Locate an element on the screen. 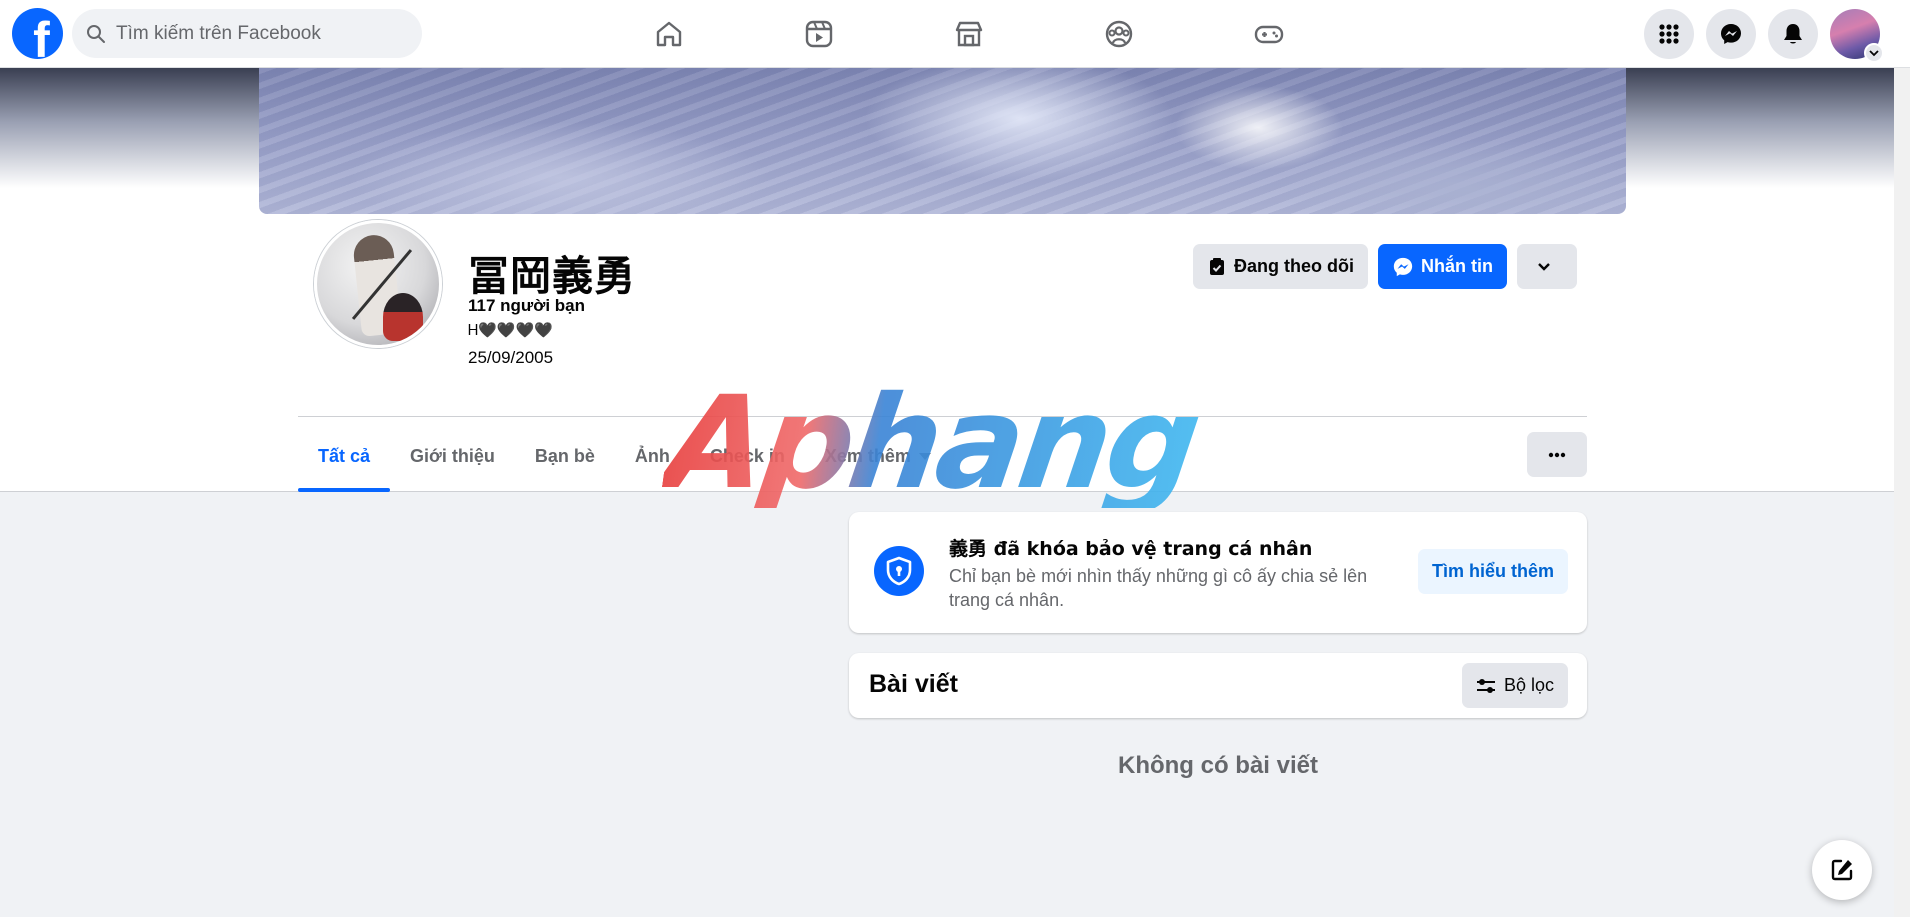 This screenshot has height=917, width=1910. profile-actions: Đang theo dõi Nhắn tin is located at coordinates (1385, 266).